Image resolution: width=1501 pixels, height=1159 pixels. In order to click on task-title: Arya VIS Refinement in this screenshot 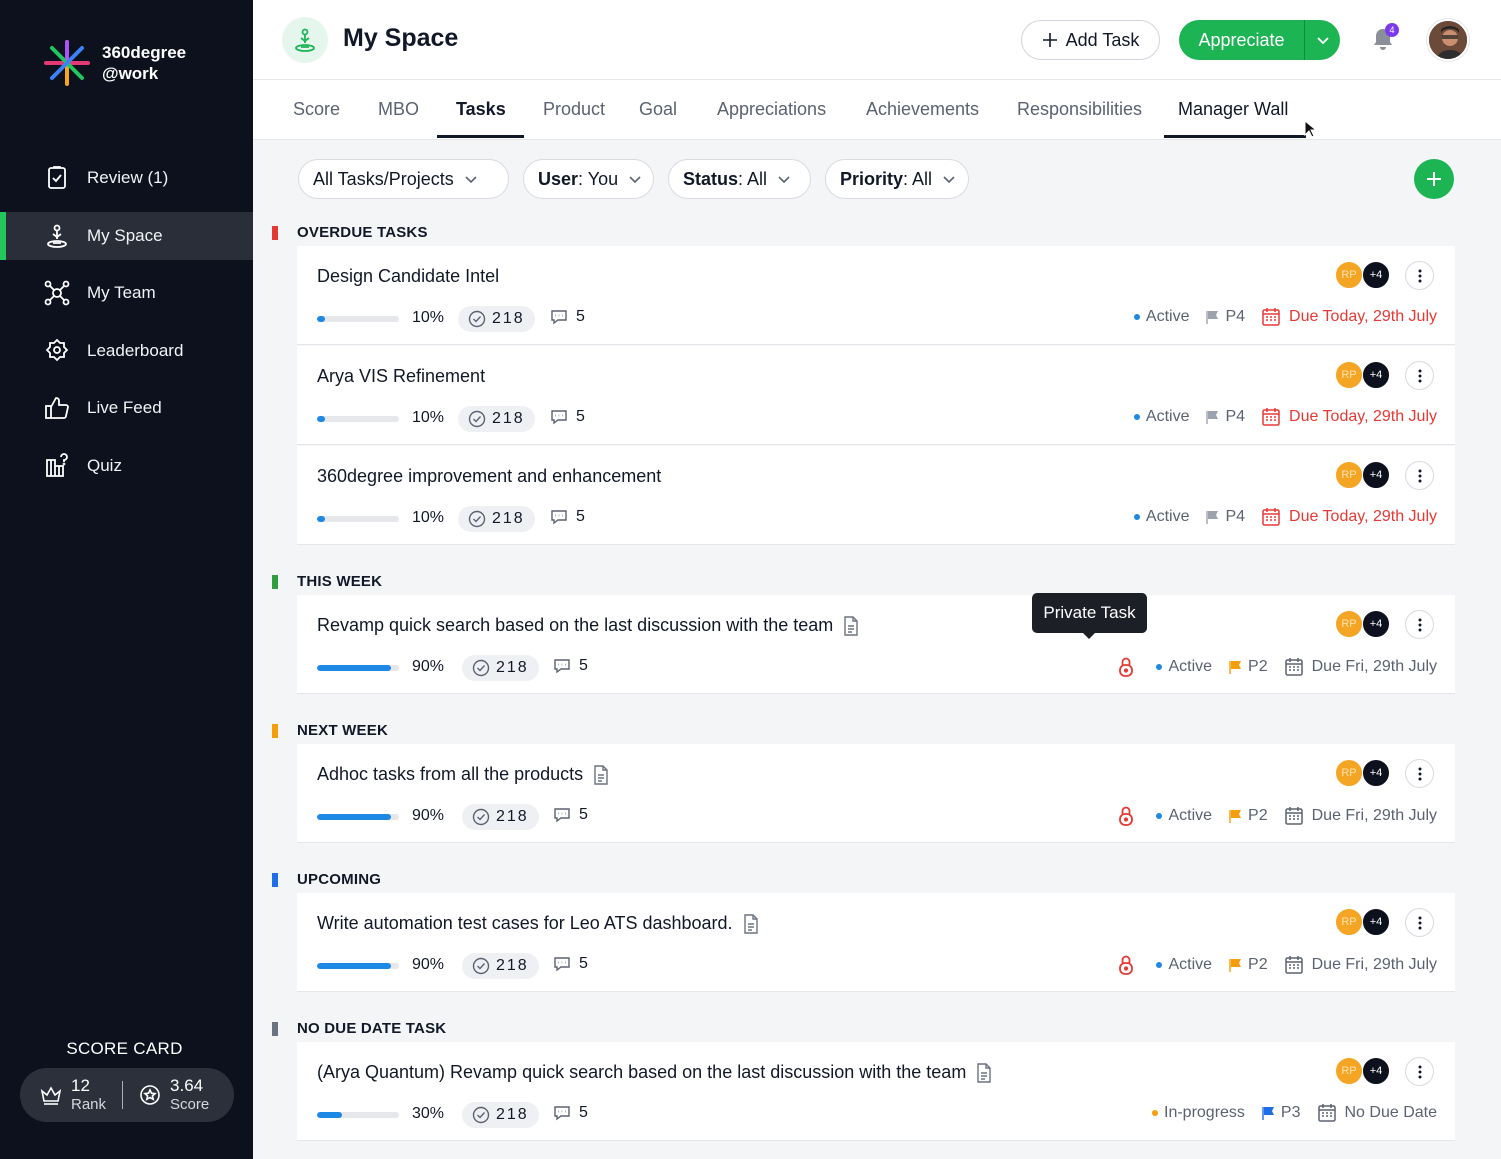, I will do `click(401, 376)`.